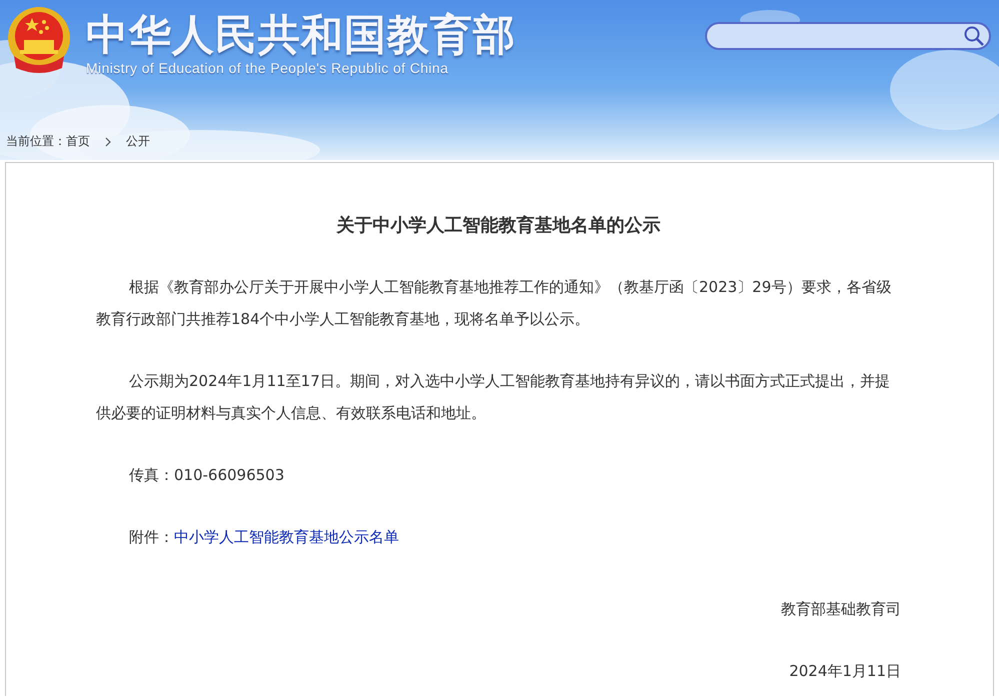 This screenshot has width=999, height=697. What do you see at coordinates (493, 397) in the screenshot?
I see `paragraph: 公示期为2024年1月11至17日。期间，对入选中小学人工智能教育基地持有异议的，请以书面方式正式提出，并提供必要的证明材料与真实个人信息、有效联系电话和地址。` at bounding box center [493, 397].